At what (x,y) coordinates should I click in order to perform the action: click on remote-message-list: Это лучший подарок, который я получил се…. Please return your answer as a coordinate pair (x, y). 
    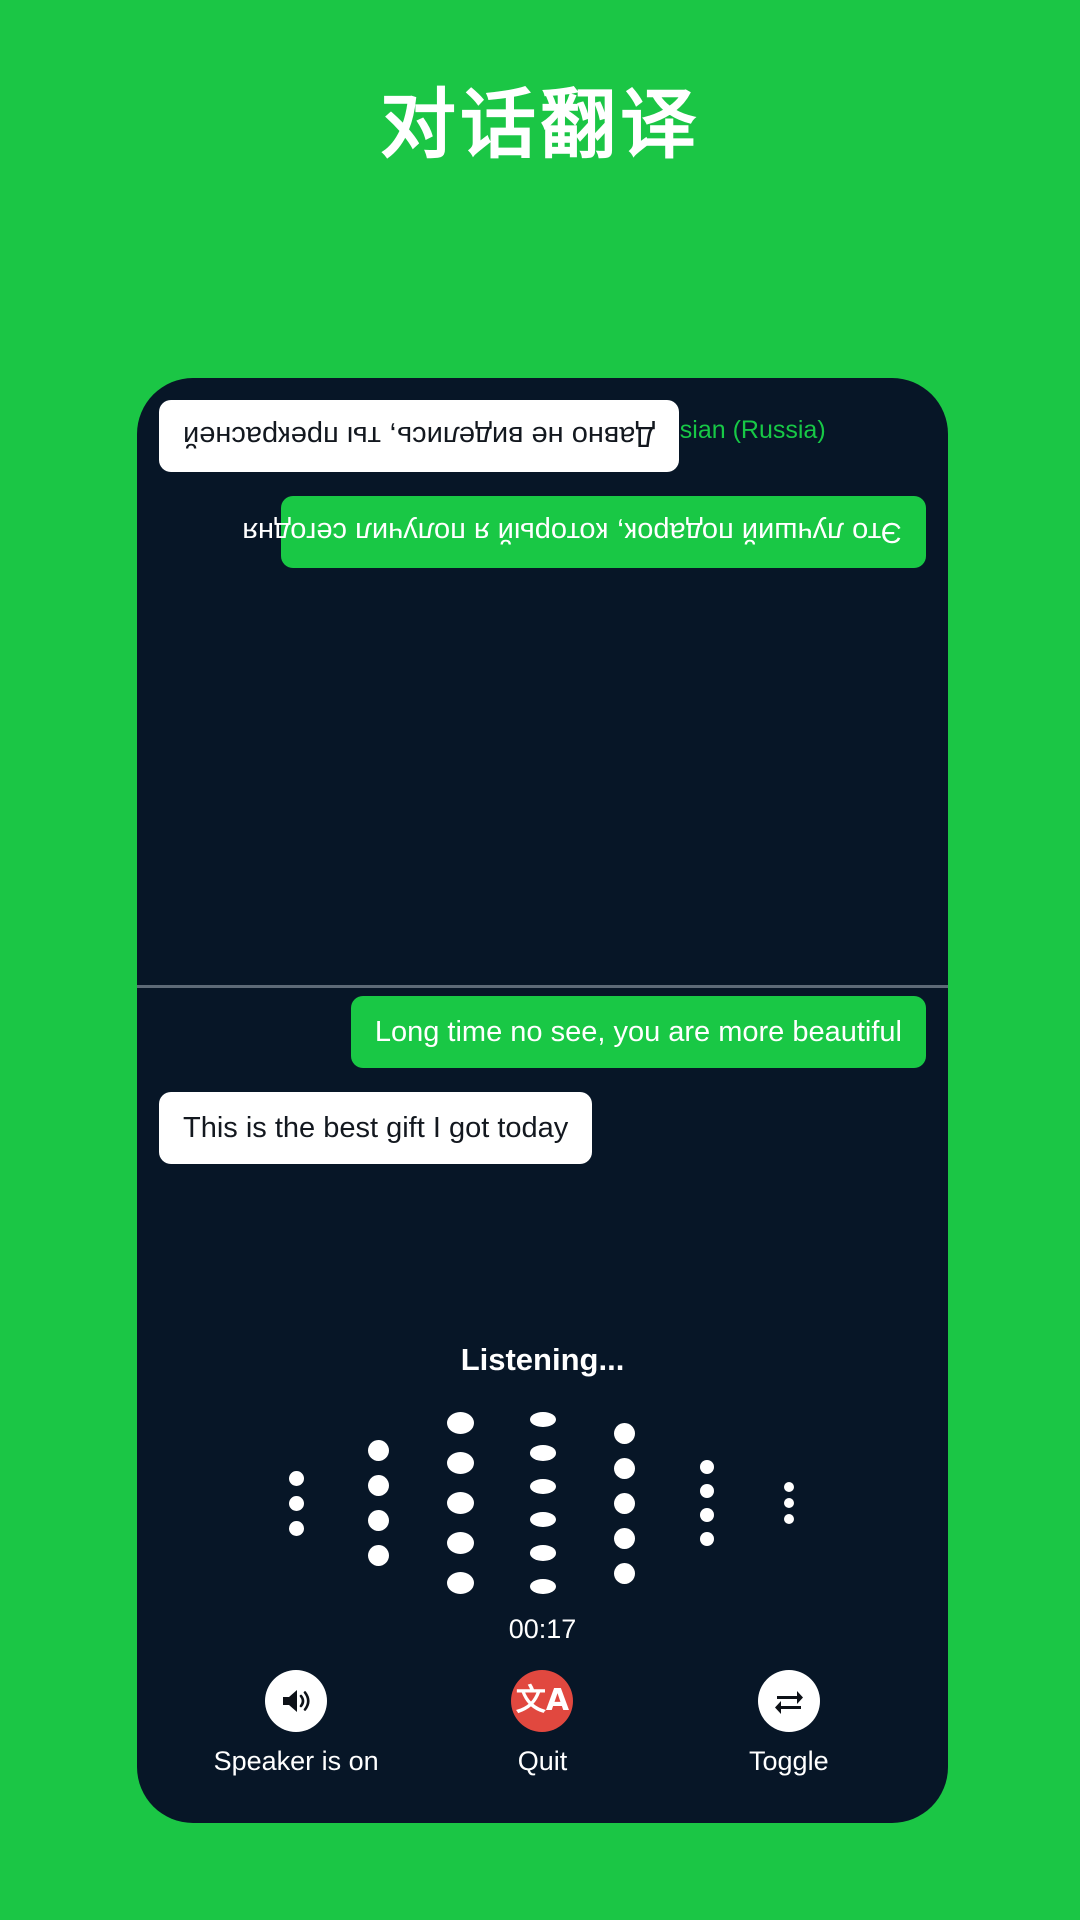
    Looking at the image, I should click on (542, 473).